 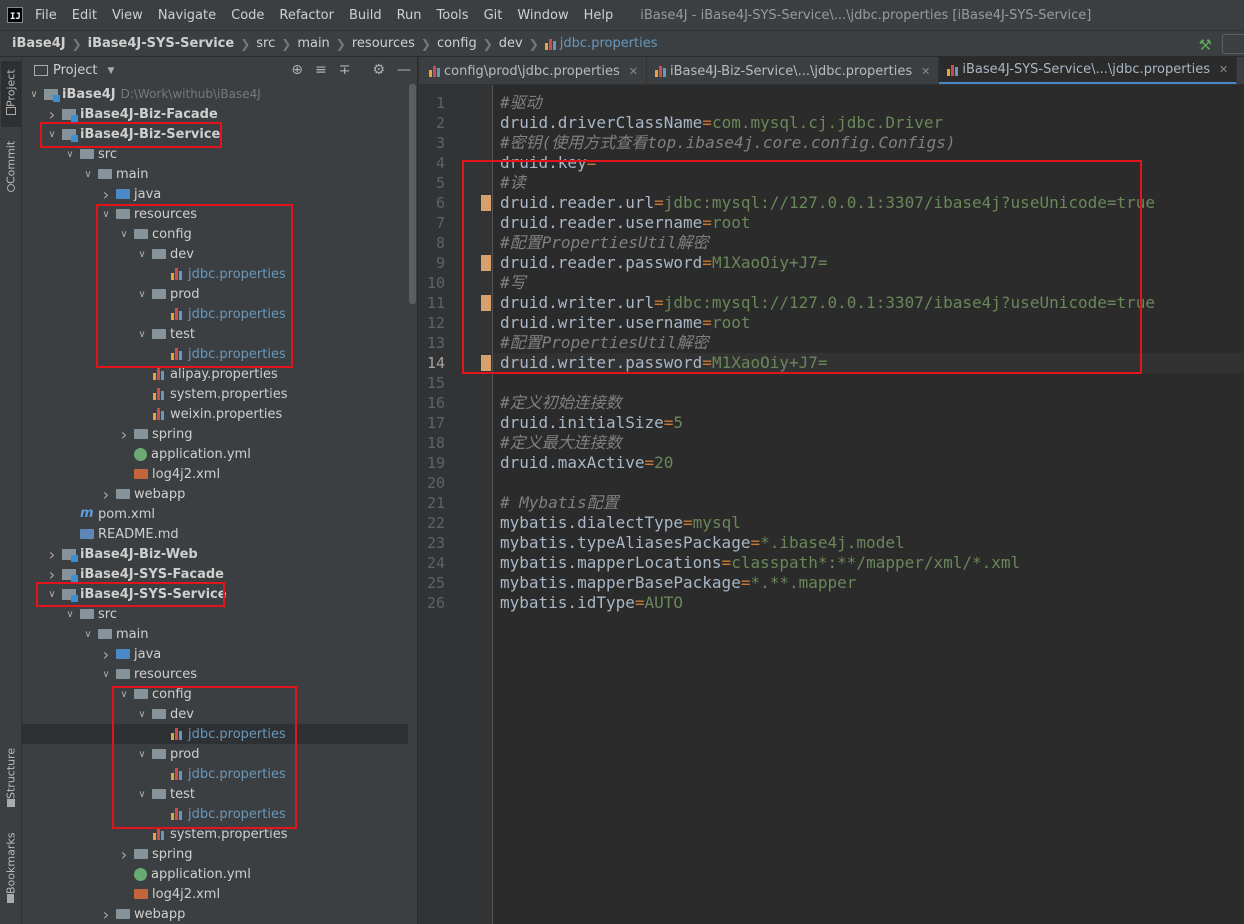 I want to click on tree-item: › spring, so click(x=215, y=434).